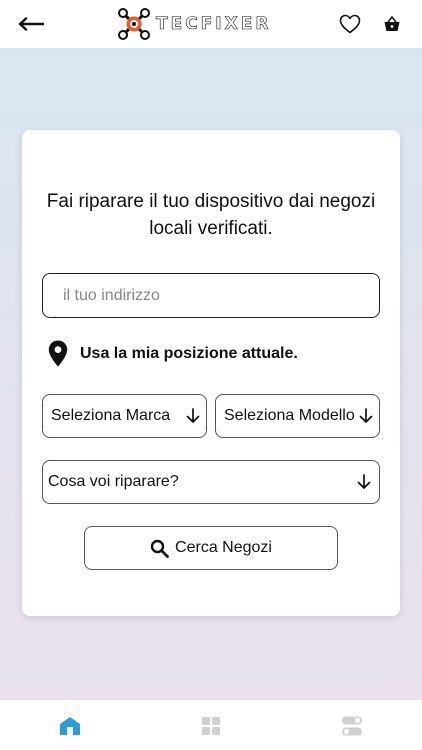 This screenshot has width=422, height=750. What do you see at coordinates (371, 24) in the screenshot?
I see `header-actions` at bounding box center [371, 24].